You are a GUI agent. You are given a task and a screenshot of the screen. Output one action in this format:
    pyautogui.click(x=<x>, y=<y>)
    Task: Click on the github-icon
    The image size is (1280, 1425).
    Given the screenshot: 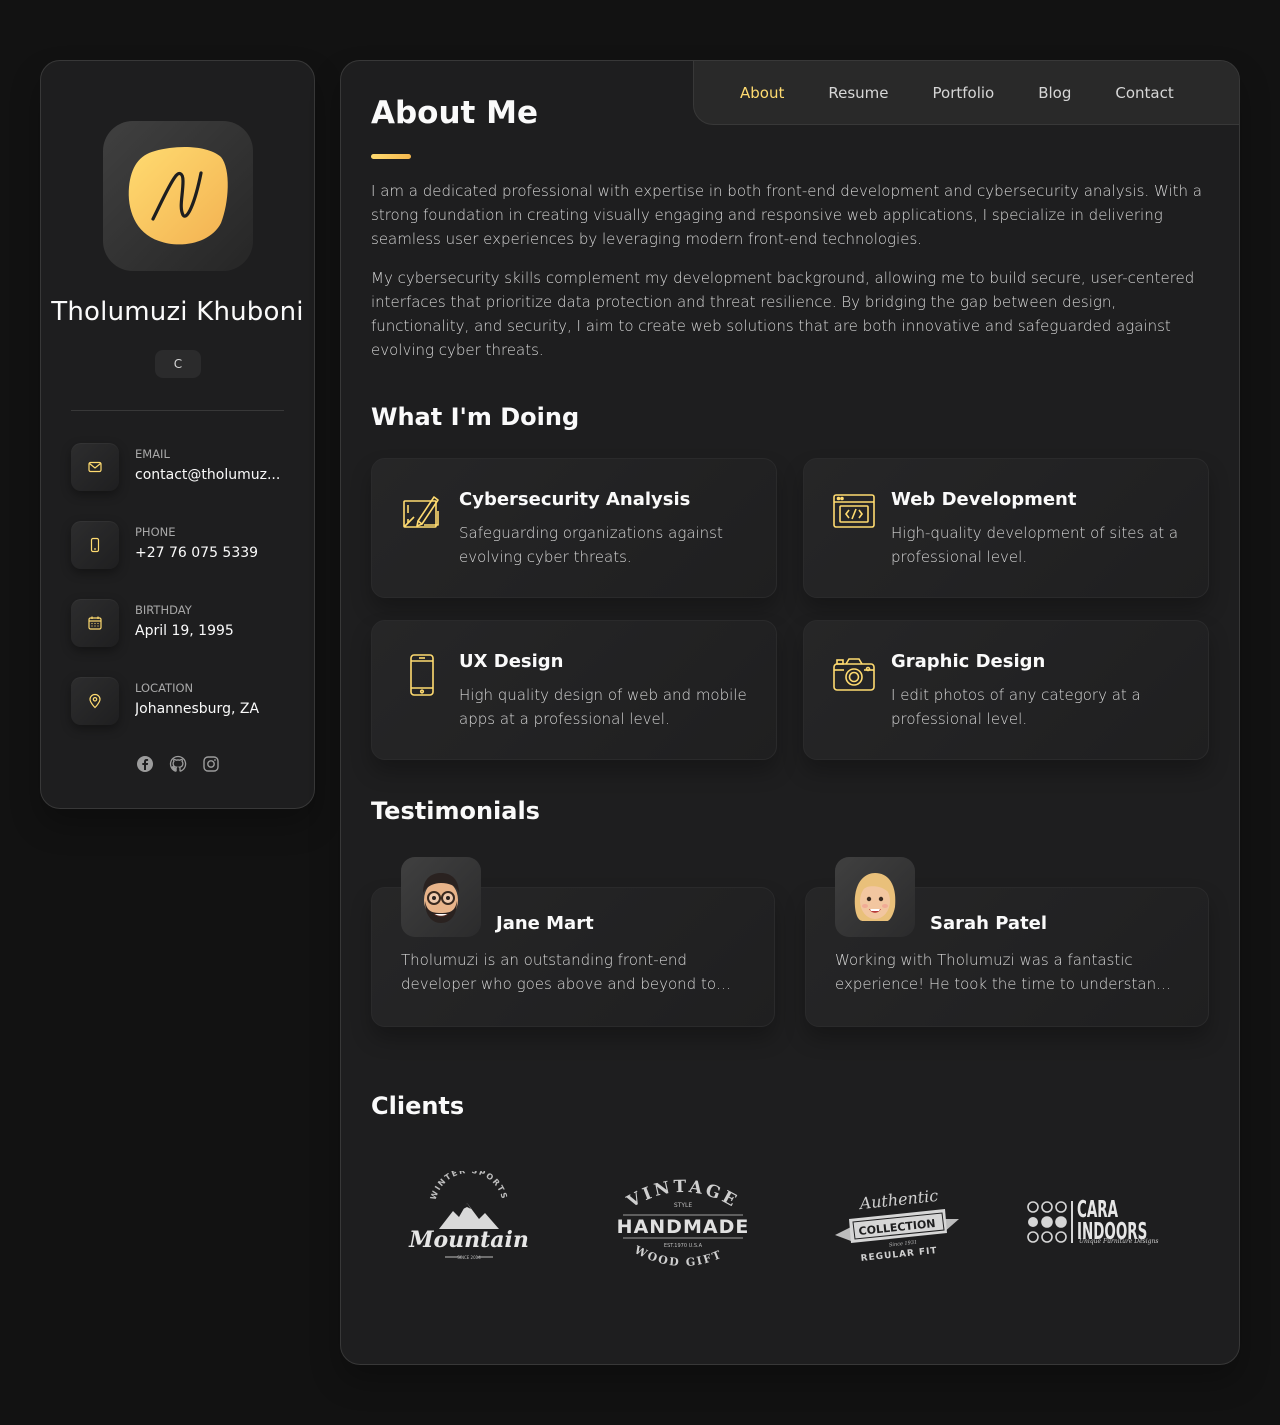 What is the action you would take?
    pyautogui.click(x=178, y=764)
    